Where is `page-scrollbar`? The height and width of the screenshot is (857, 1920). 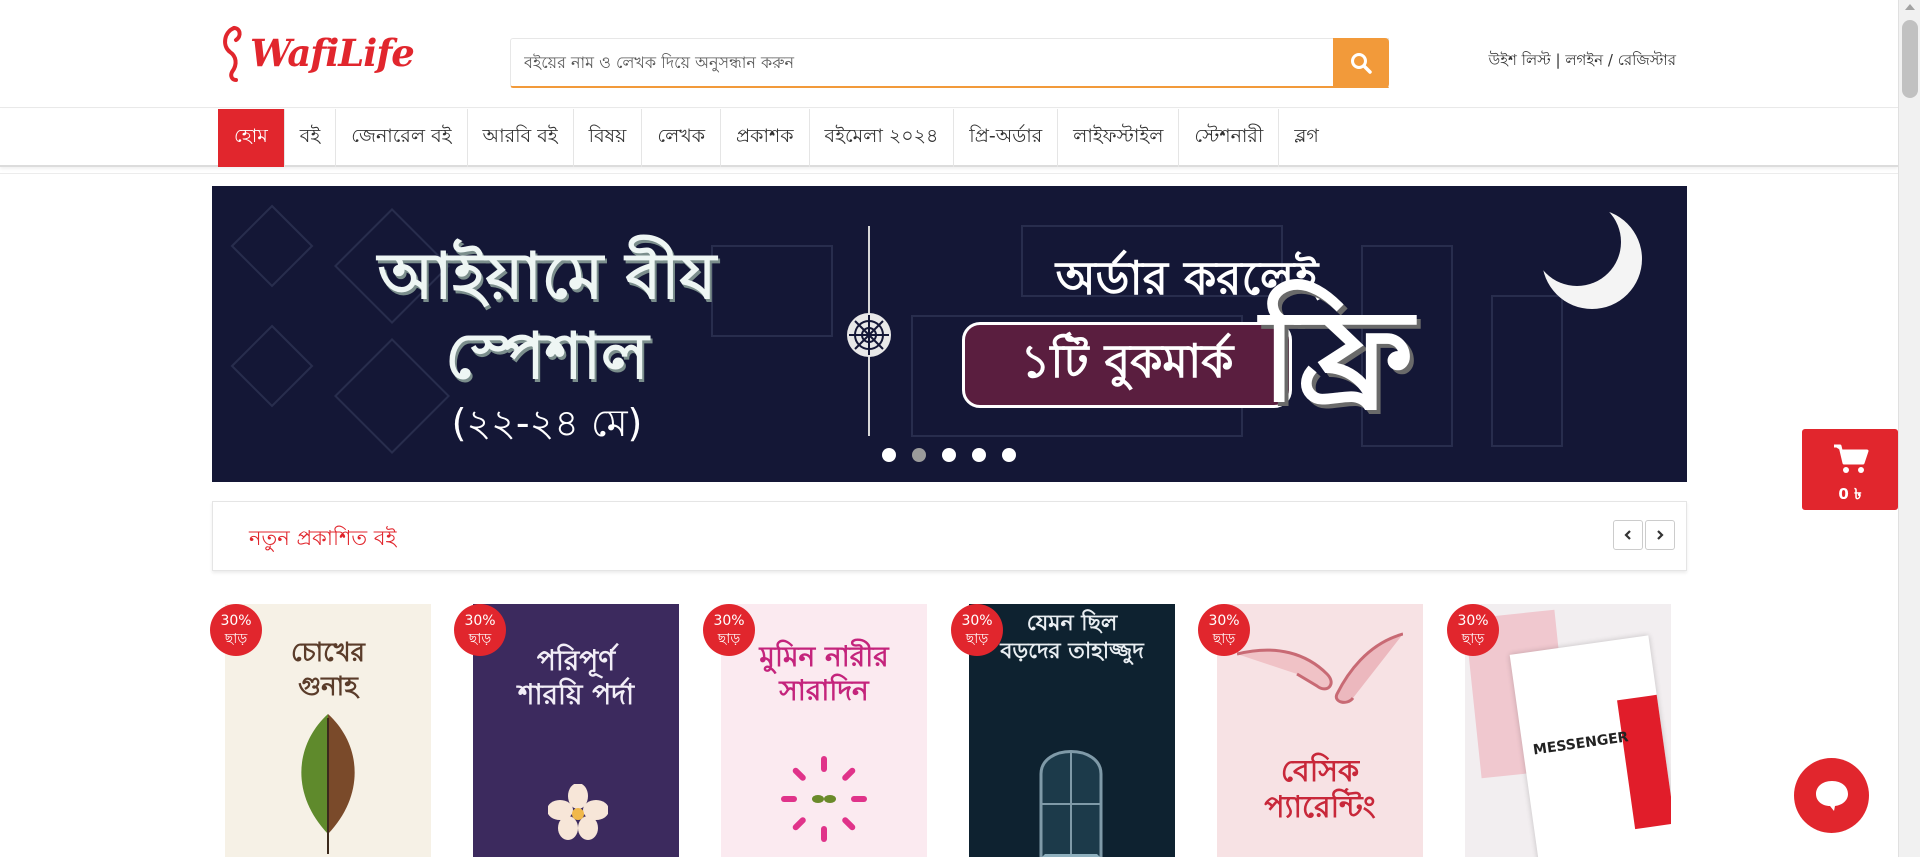 page-scrollbar is located at coordinates (1909, 428).